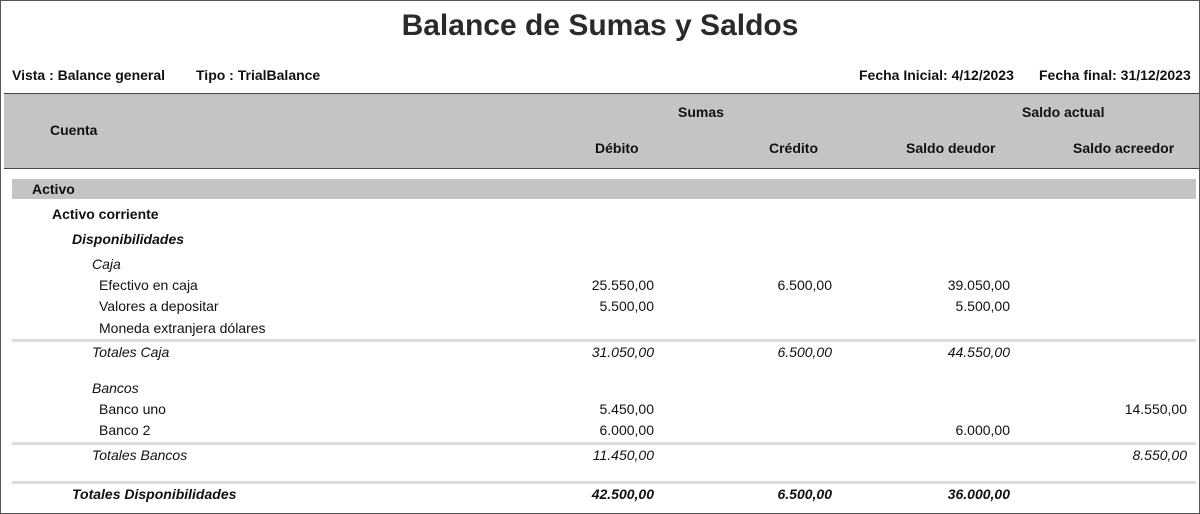 The height and width of the screenshot is (514, 1200). What do you see at coordinates (600, 25) in the screenshot?
I see `report-title: Balance de Sumas y Saldos` at bounding box center [600, 25].